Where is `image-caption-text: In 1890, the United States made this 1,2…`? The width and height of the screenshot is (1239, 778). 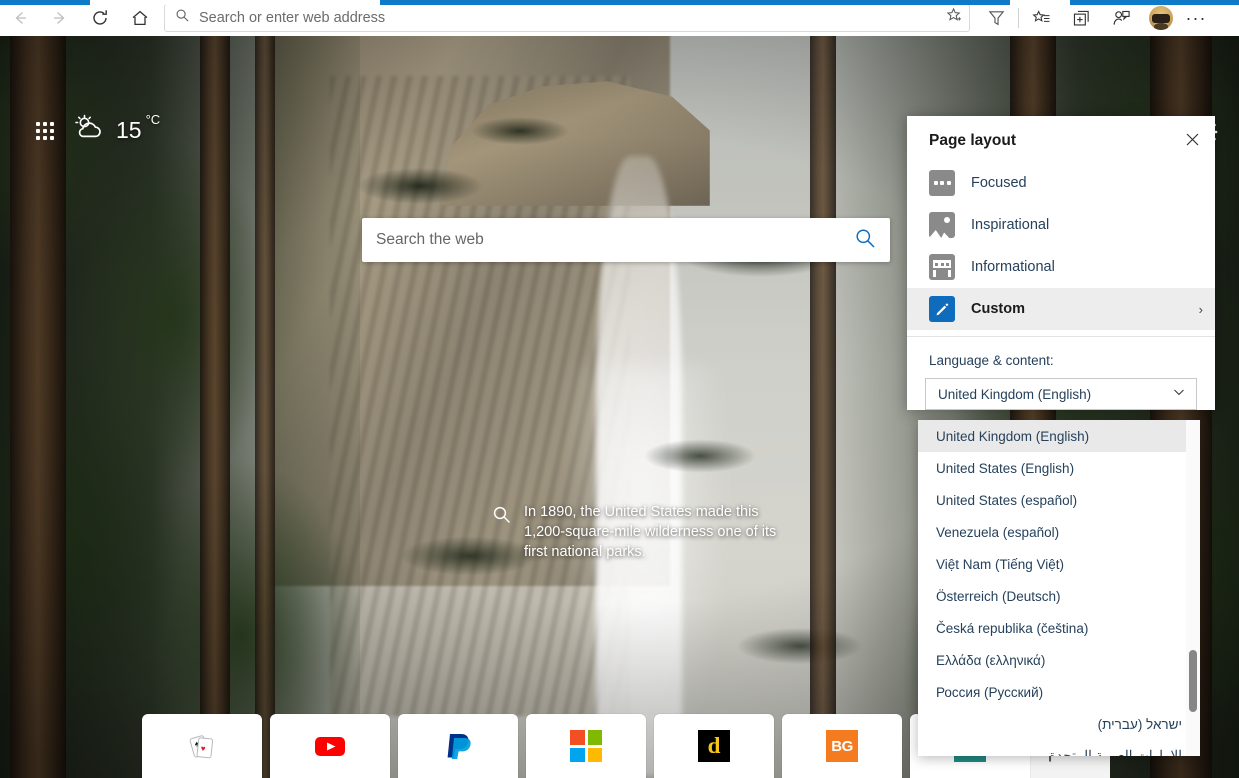
image-caption-text: In 1890, the United States made this 1,2… is located at coordinates (650, 532).